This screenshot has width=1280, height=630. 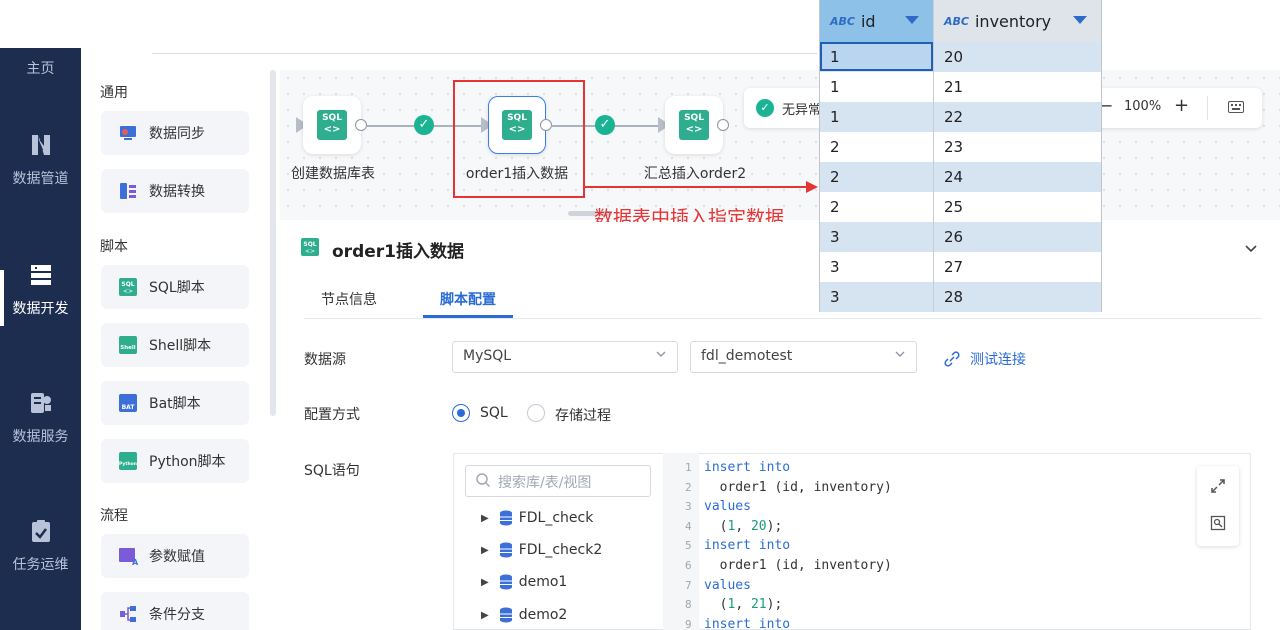 What do you see at coordinates (954, 297) in the screenshot?
I see `cell-inventory: 28` at bounding box center [954, 297].